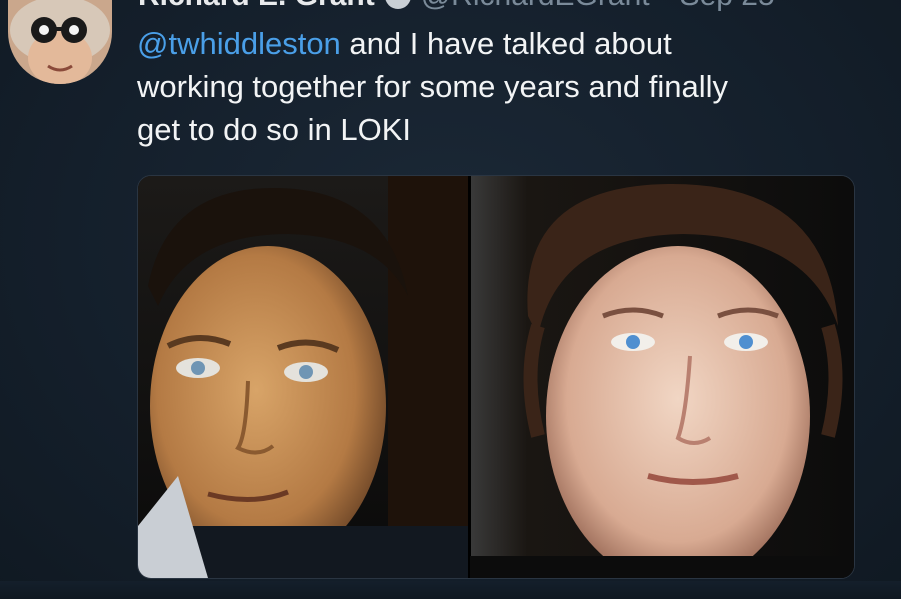 Image resolution: width=901 pixels, height=599 pixels. I want to click on display-name: Richard E. Grant, so click(256, 6).